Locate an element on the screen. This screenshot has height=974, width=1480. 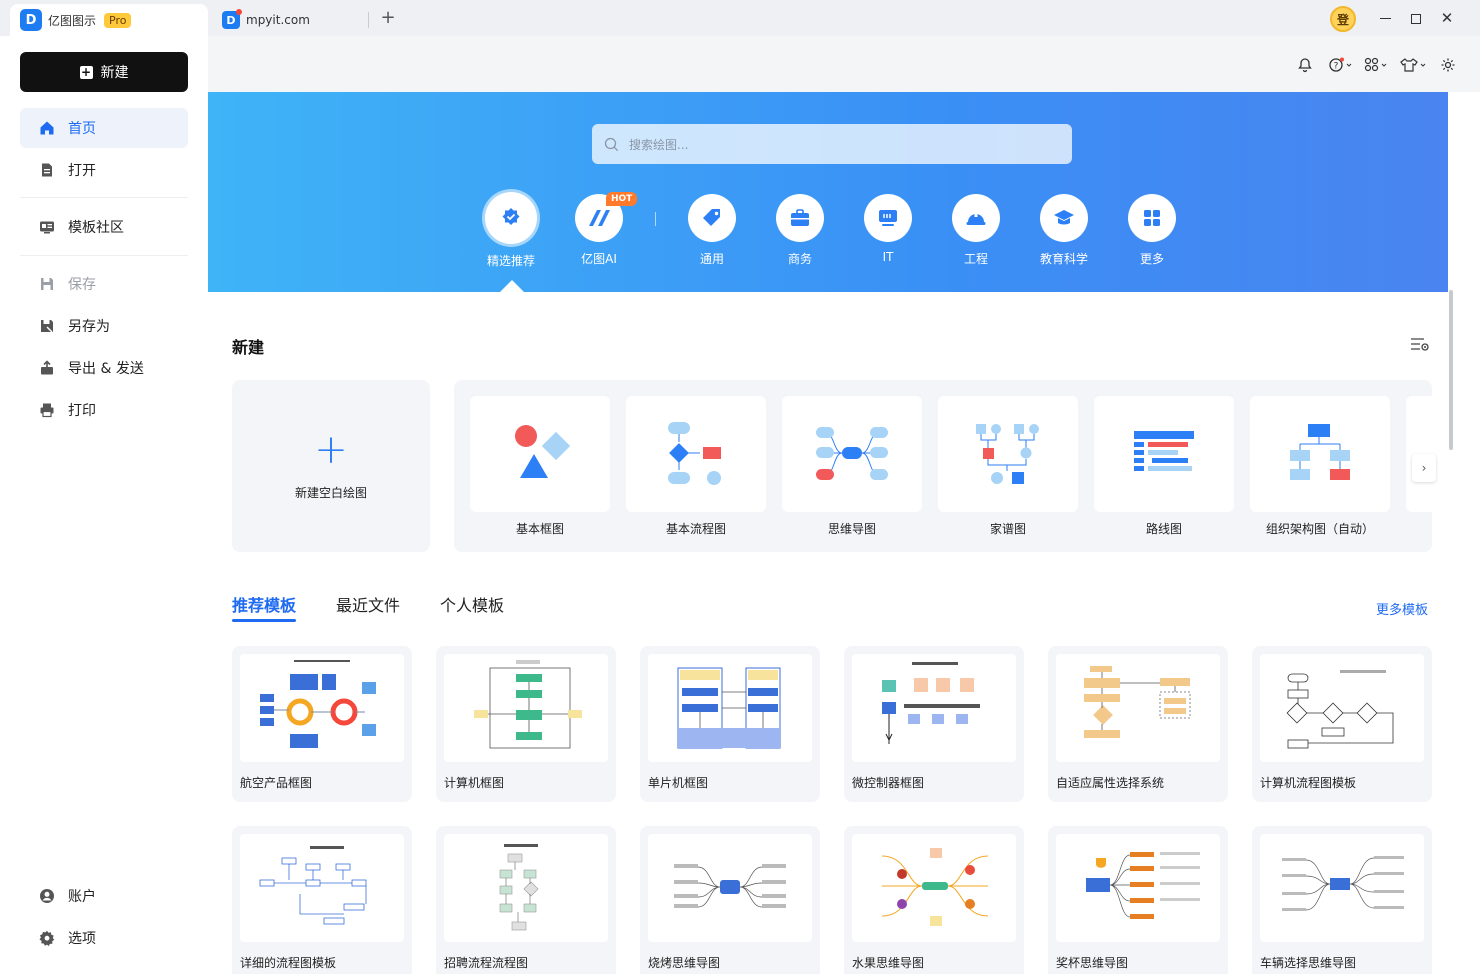
skin-shirt-icon is located at coordinates (1413, 65).